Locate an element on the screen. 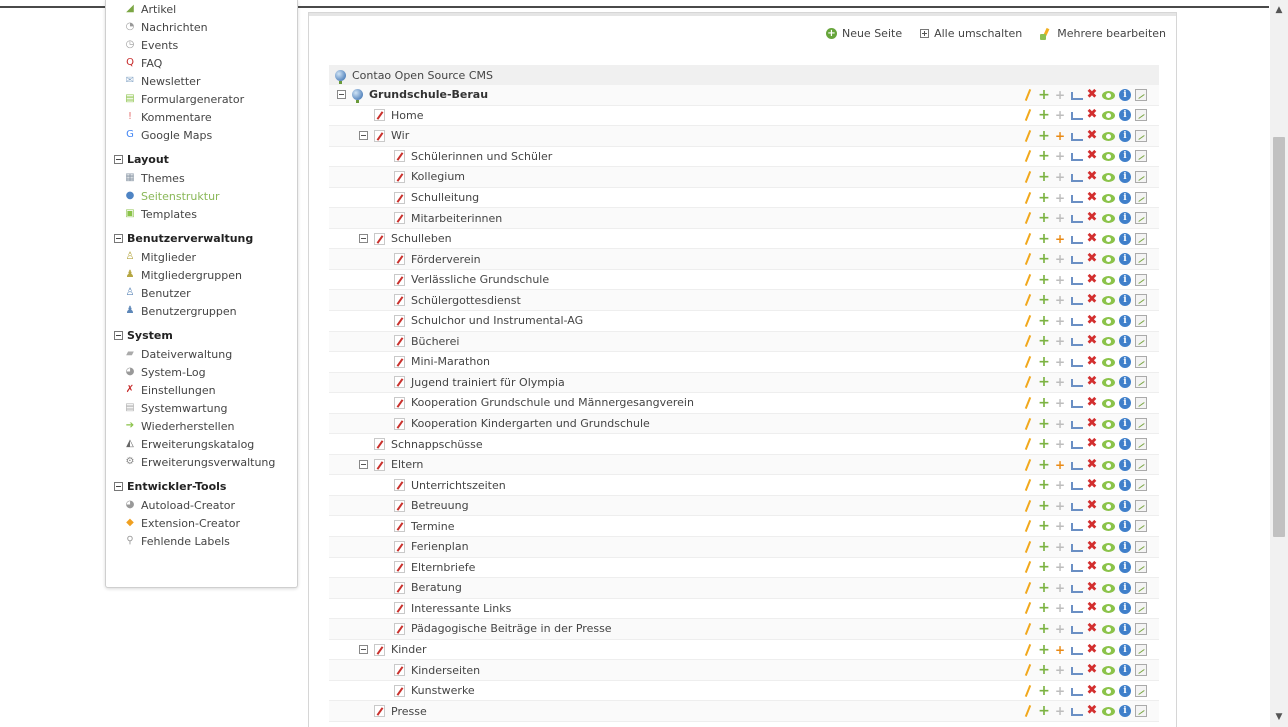 This screenshot has height=727, width=1288. sidebar-item-google-maps: G Google Maps is located at coordinates (201, 135).